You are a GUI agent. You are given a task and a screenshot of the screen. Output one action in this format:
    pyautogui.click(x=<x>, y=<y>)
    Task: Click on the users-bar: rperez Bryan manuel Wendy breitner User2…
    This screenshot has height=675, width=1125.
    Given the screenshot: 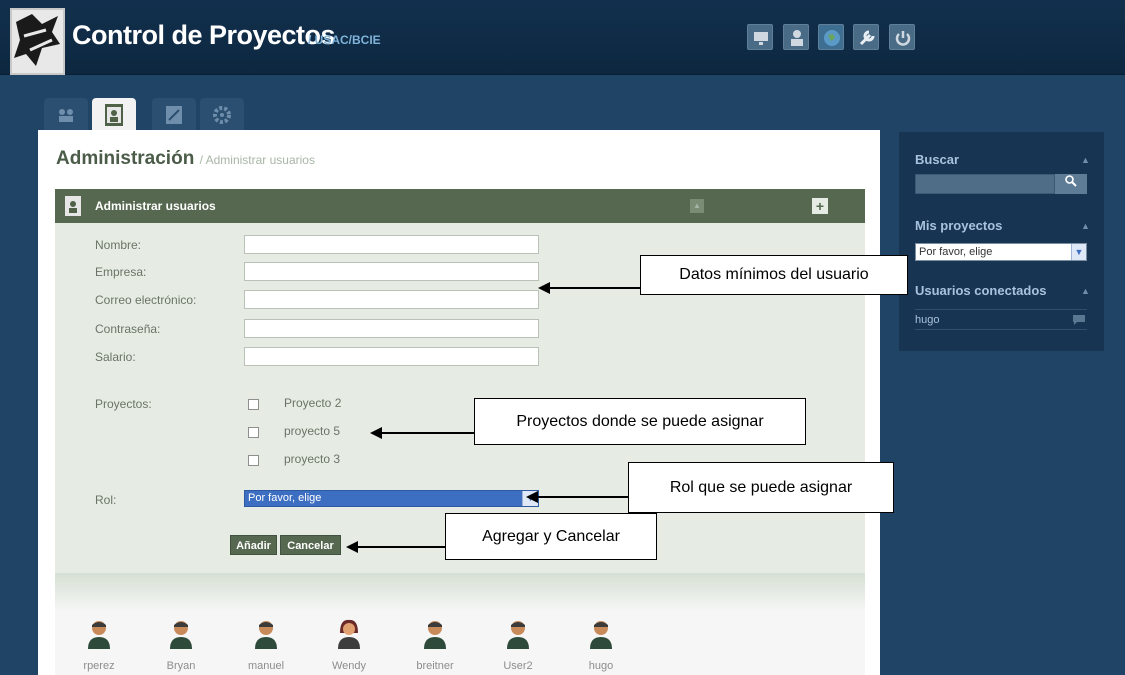 What is the action you would take?
    pyautogui.click(x=460, y=642)
    